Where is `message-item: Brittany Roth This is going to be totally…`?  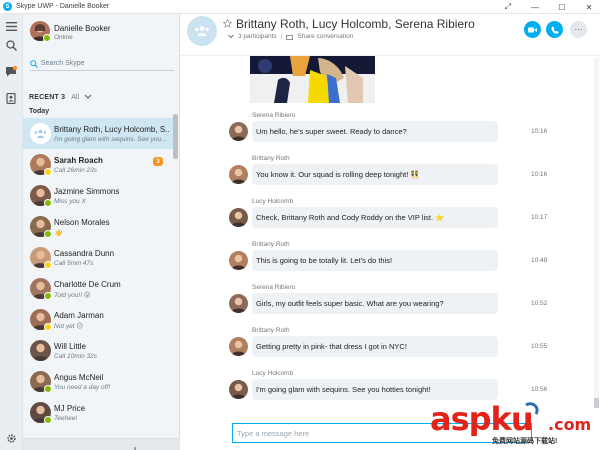 message-item: Brittany Roth This is going to be totally… is located at coordinates (390, 261).